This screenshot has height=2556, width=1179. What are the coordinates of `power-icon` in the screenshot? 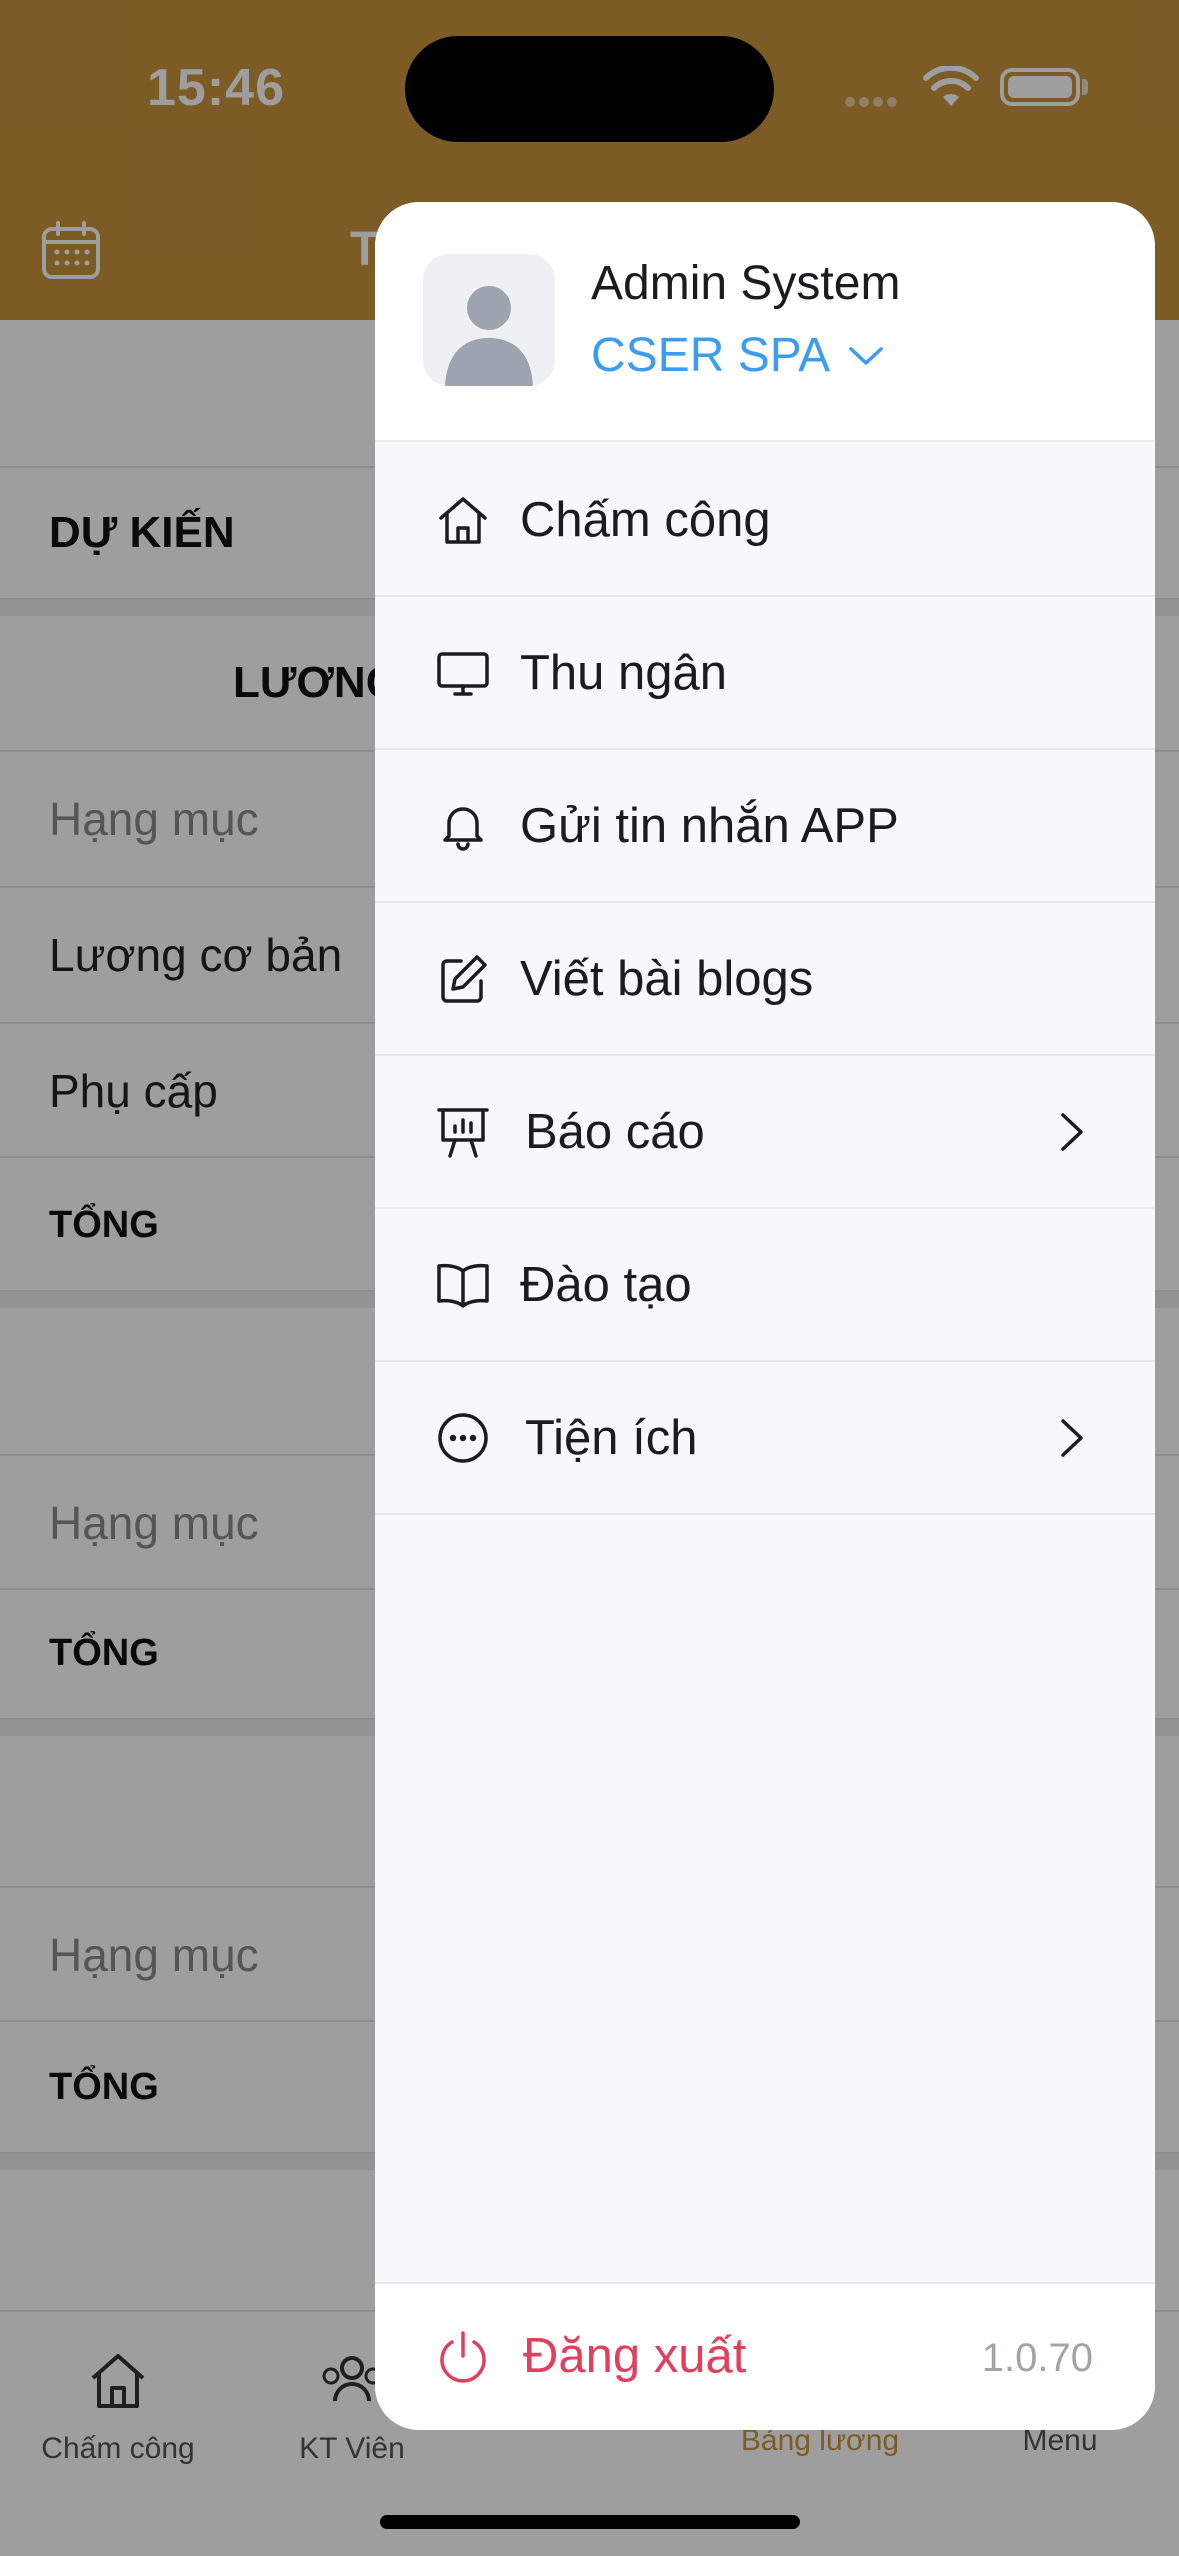 It's located at (463, 2357).